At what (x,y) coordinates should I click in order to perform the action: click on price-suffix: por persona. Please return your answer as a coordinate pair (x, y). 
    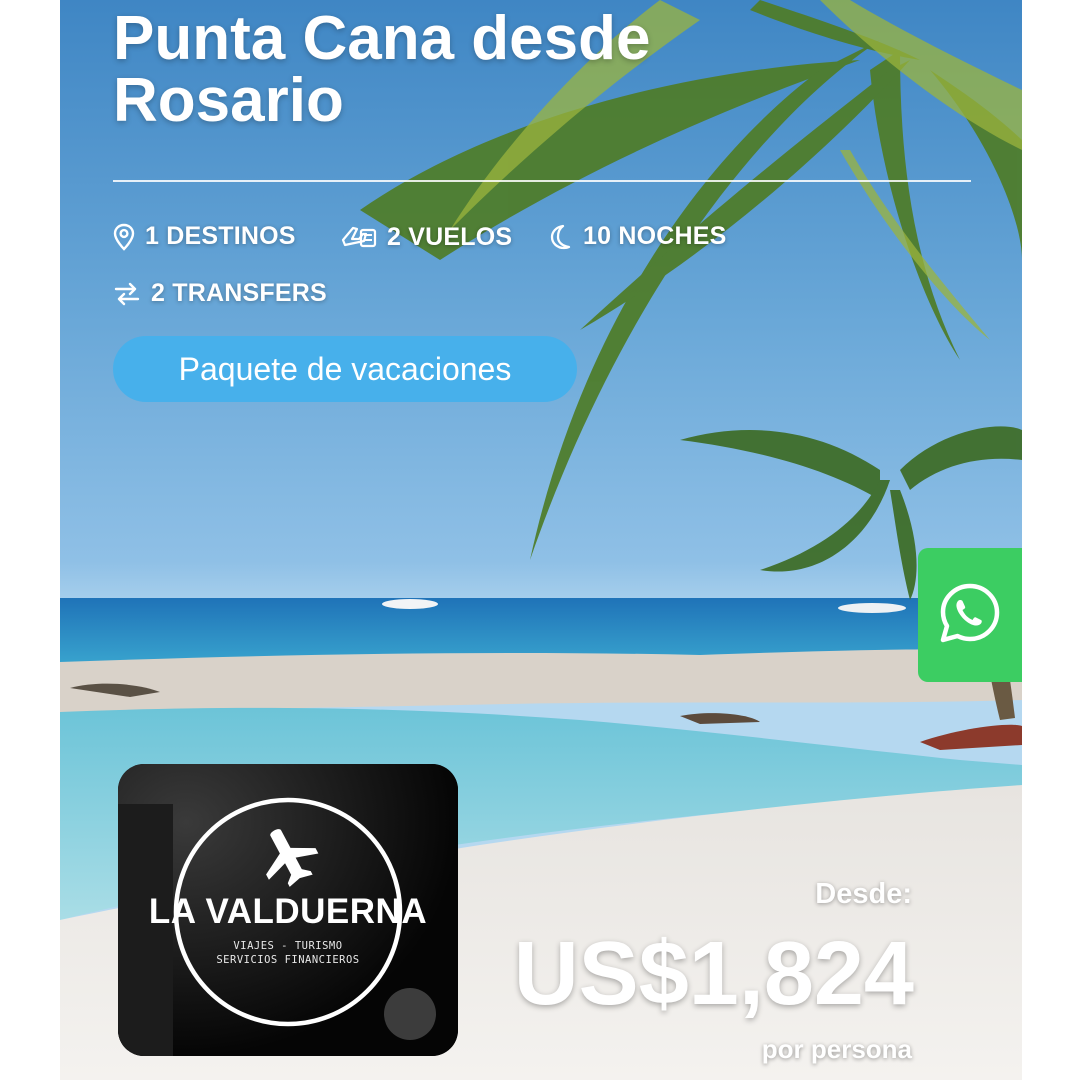
    Looking at the image, I should click on (836, 1049).